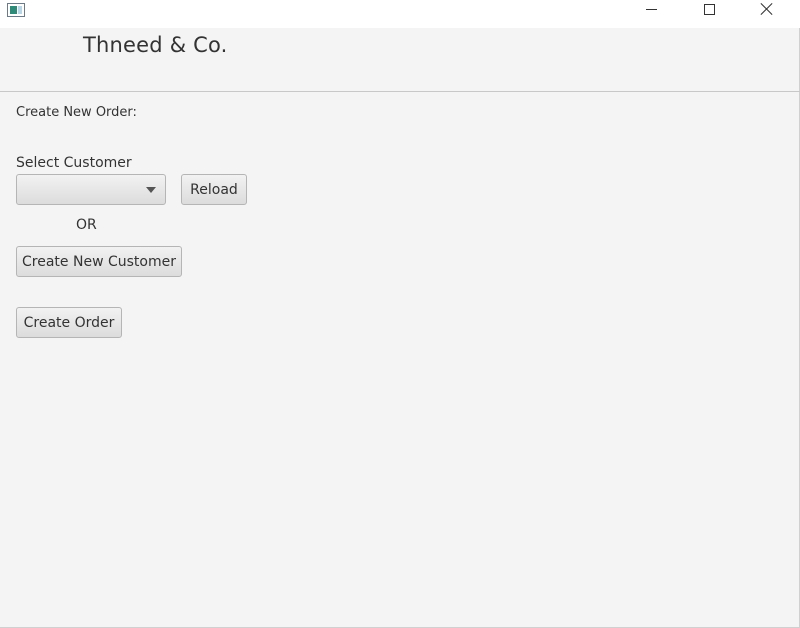 The width and height of the screenshot is (800, 628). Describe the element at coordinates (99, 261) in the screenshot. I see `create-new-customer-button: Create New Customer` at that location.